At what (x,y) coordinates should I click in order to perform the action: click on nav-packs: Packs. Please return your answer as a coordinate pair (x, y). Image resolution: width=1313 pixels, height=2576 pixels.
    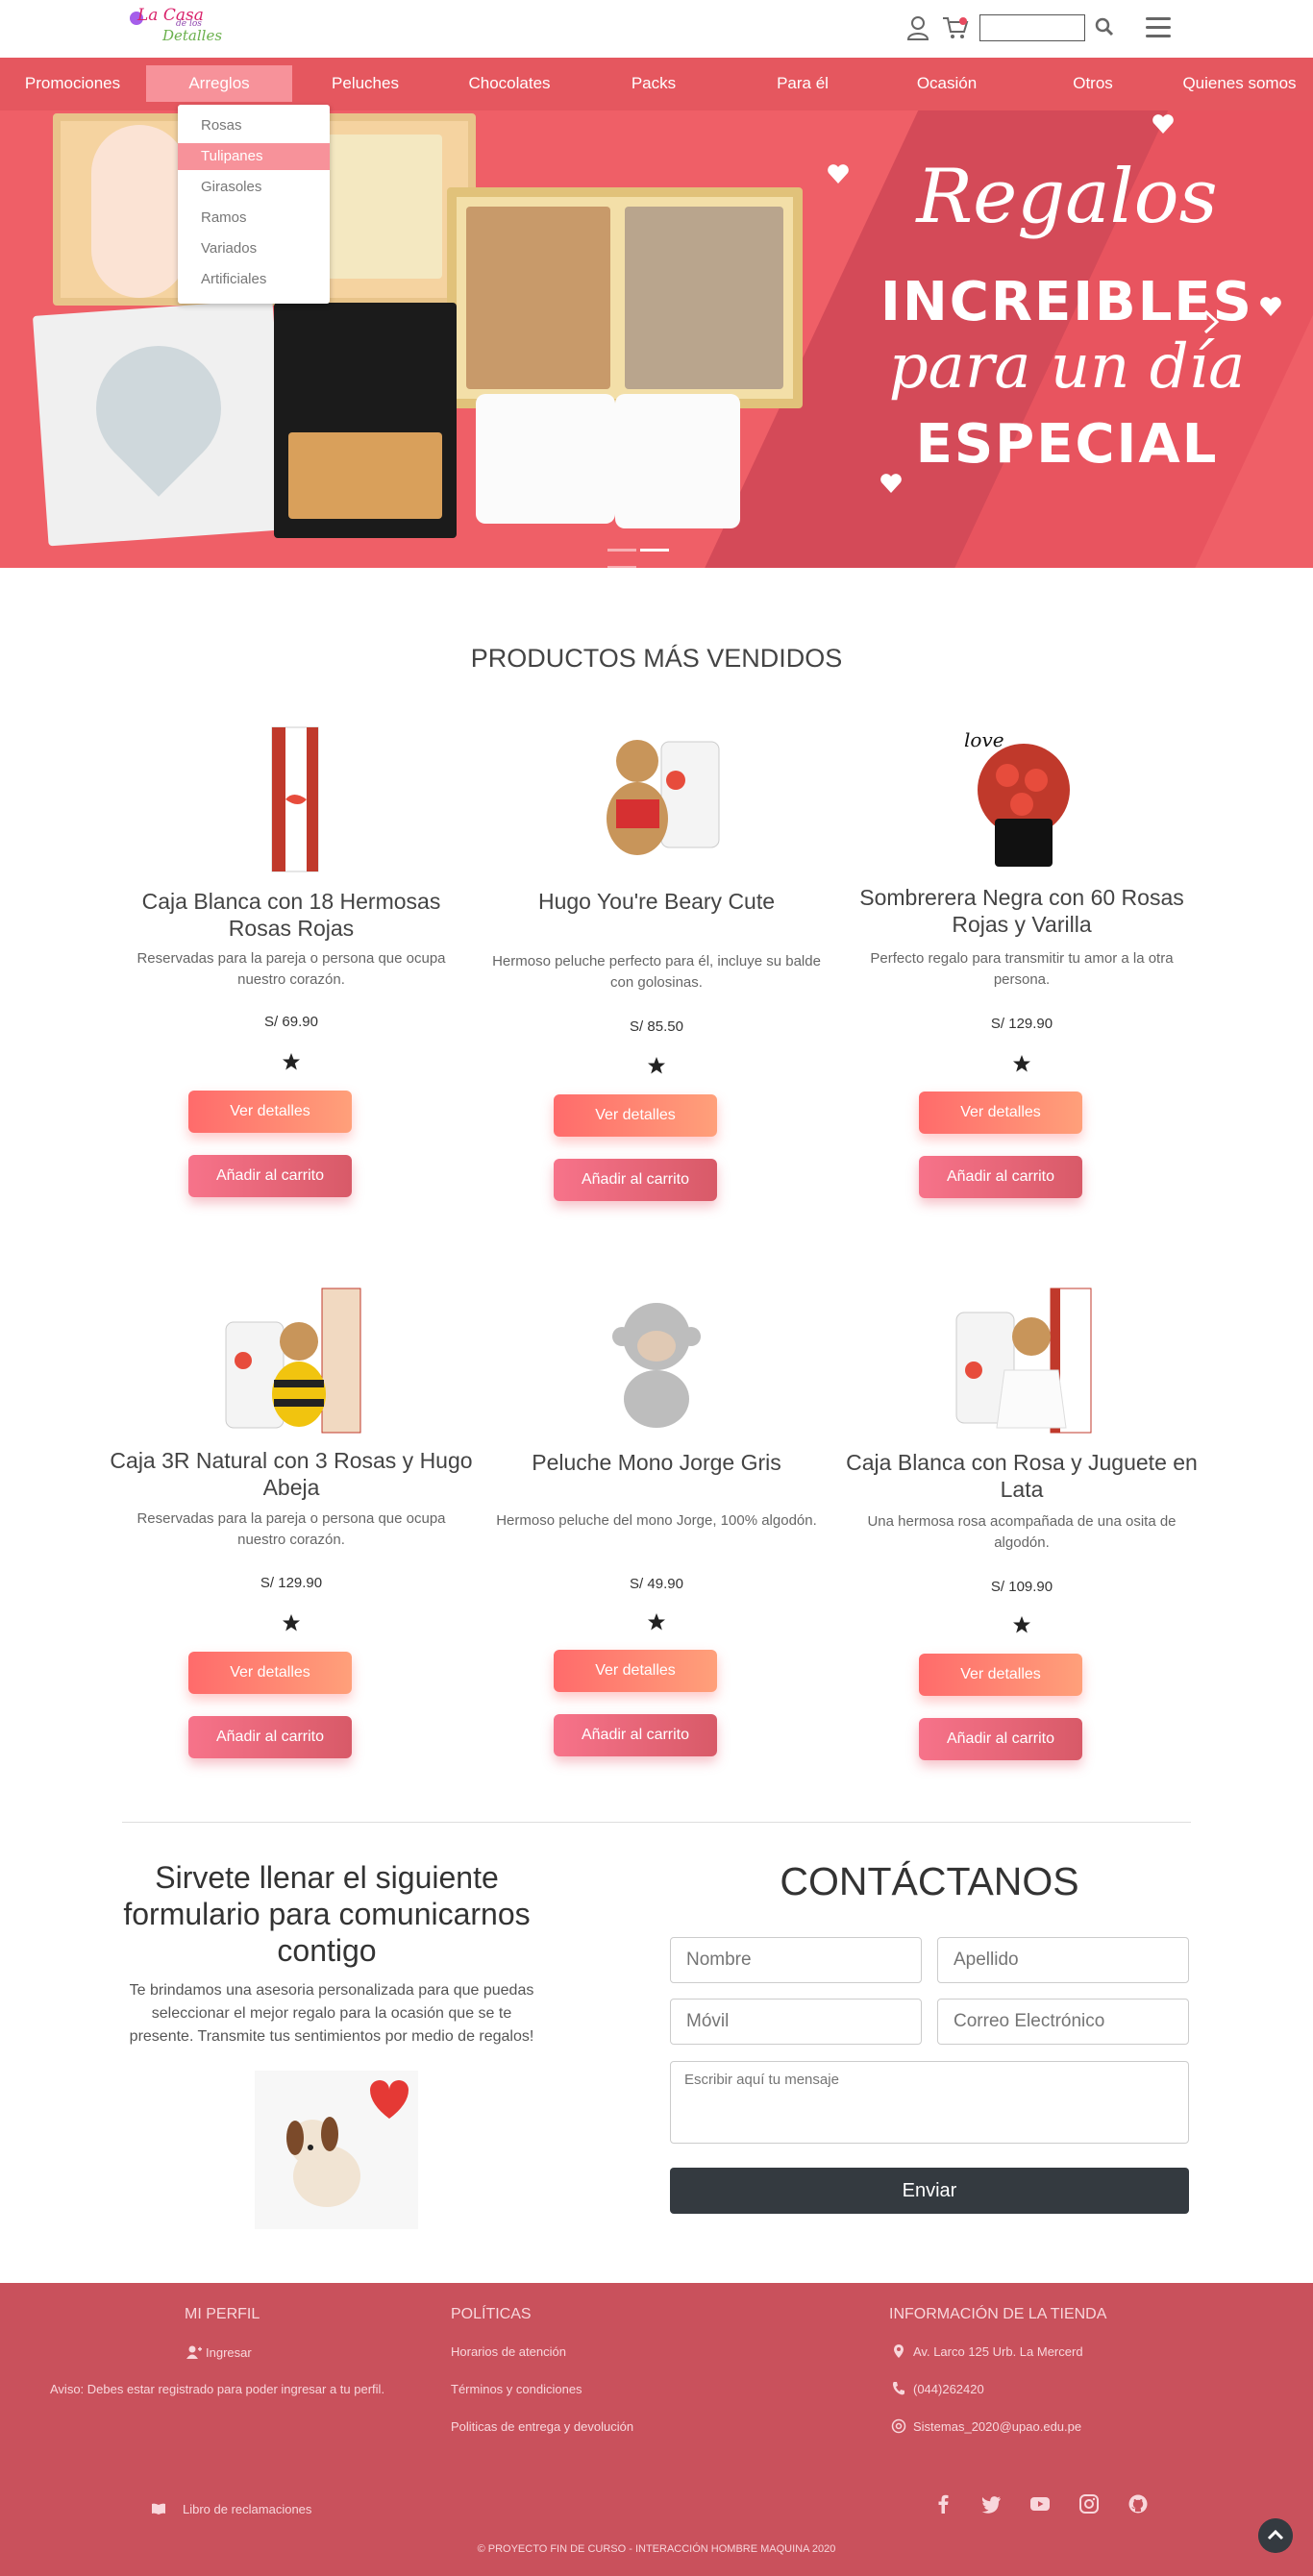
    Looking at the image, I should click on (653, 83).